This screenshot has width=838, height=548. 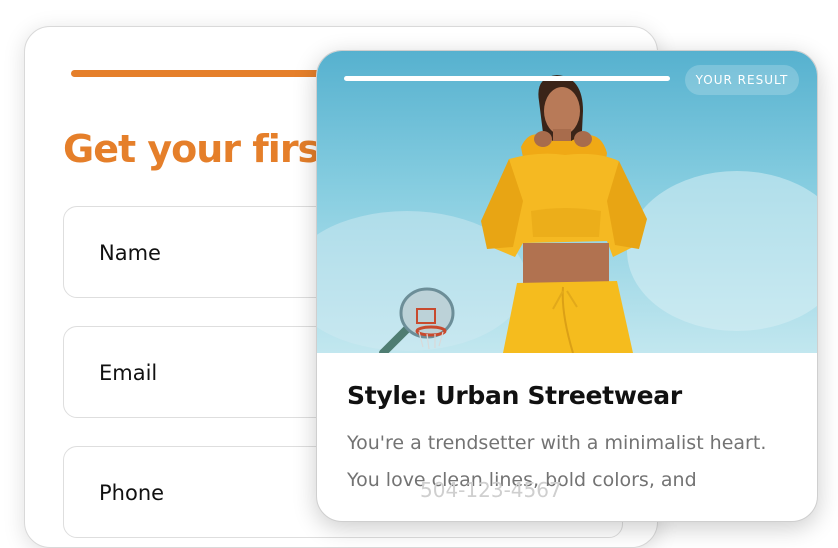 I want to click on email-field-label: Email, so click(x=128, y=373).